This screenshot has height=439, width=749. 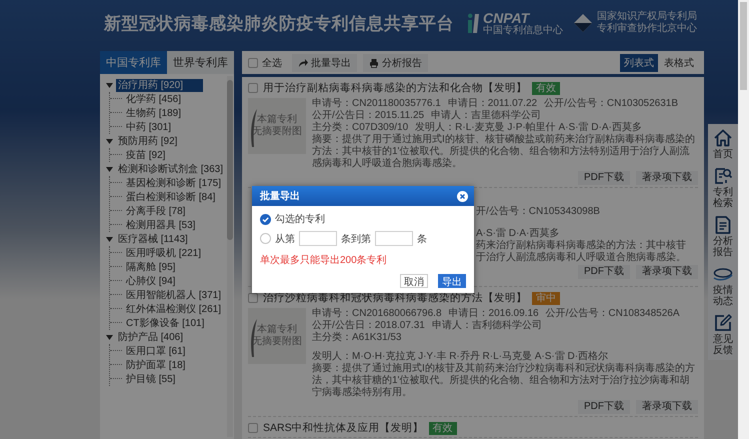 What do you see at coordinates (518, 234) in the screenshot?
I see `record-text: A·S·雷 D·A·西莫多` at bounding box center [518, 234].